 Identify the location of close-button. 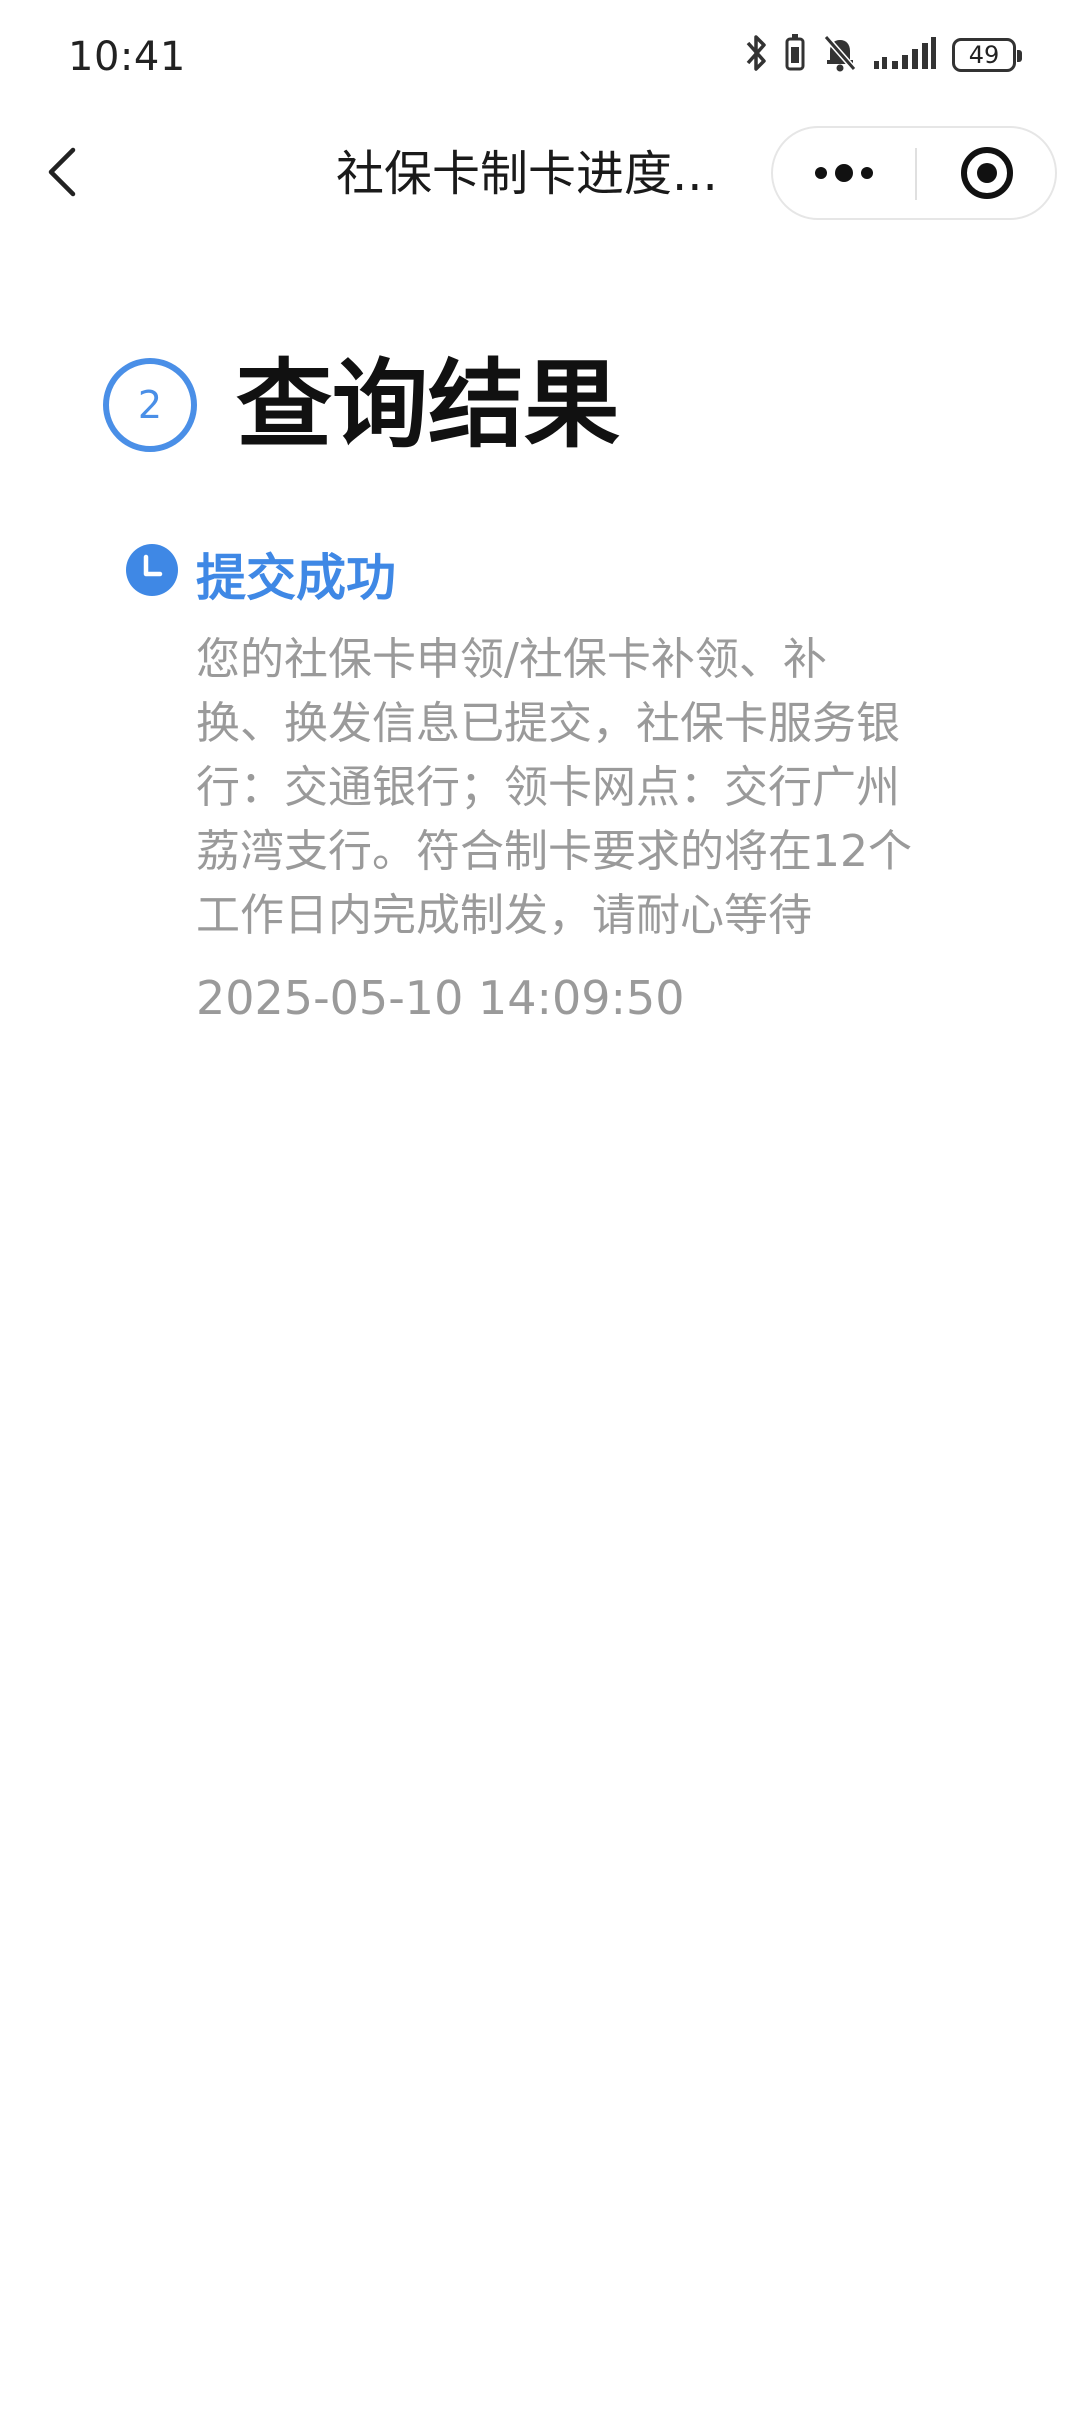
(987, 173).